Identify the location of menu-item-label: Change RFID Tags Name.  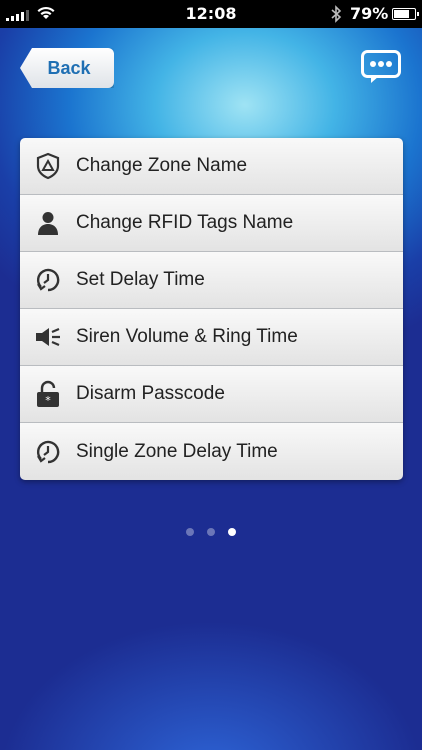
(185, 222).